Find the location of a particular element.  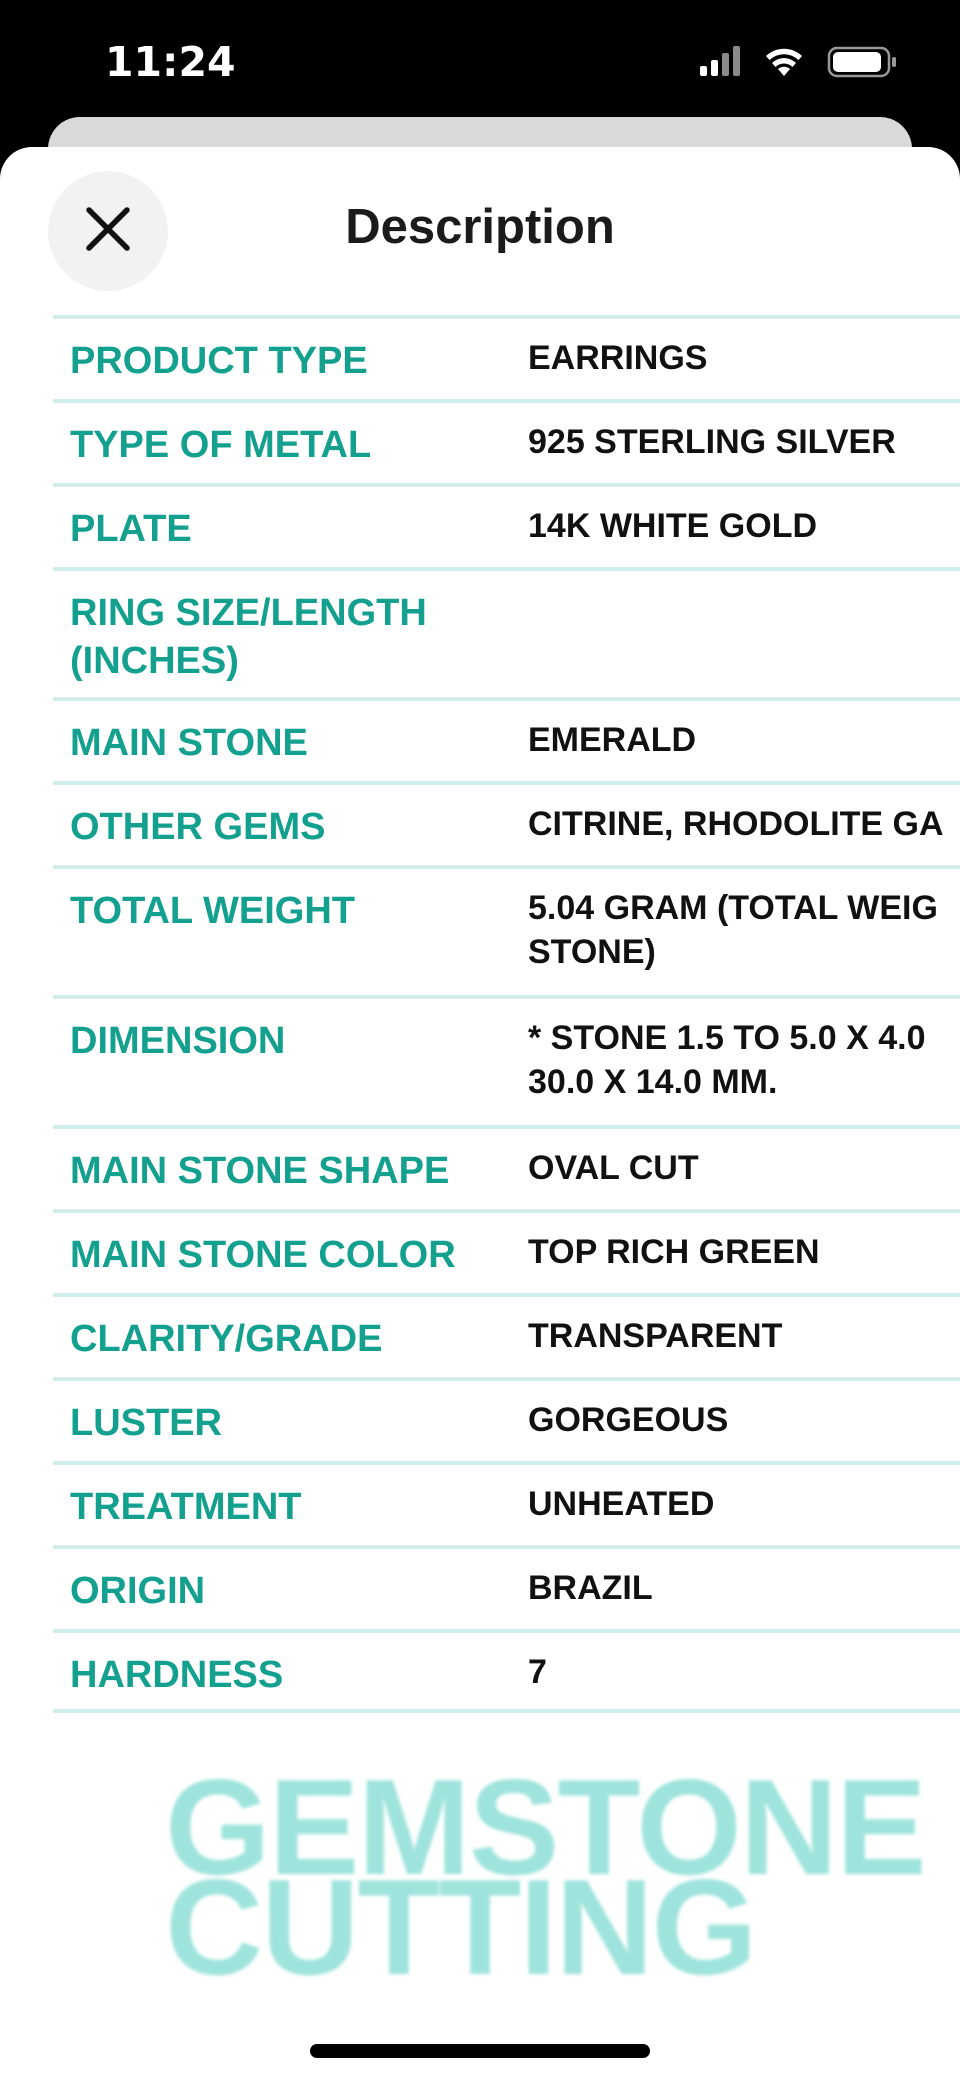

battery-icon is located at coordinates (861, 62).